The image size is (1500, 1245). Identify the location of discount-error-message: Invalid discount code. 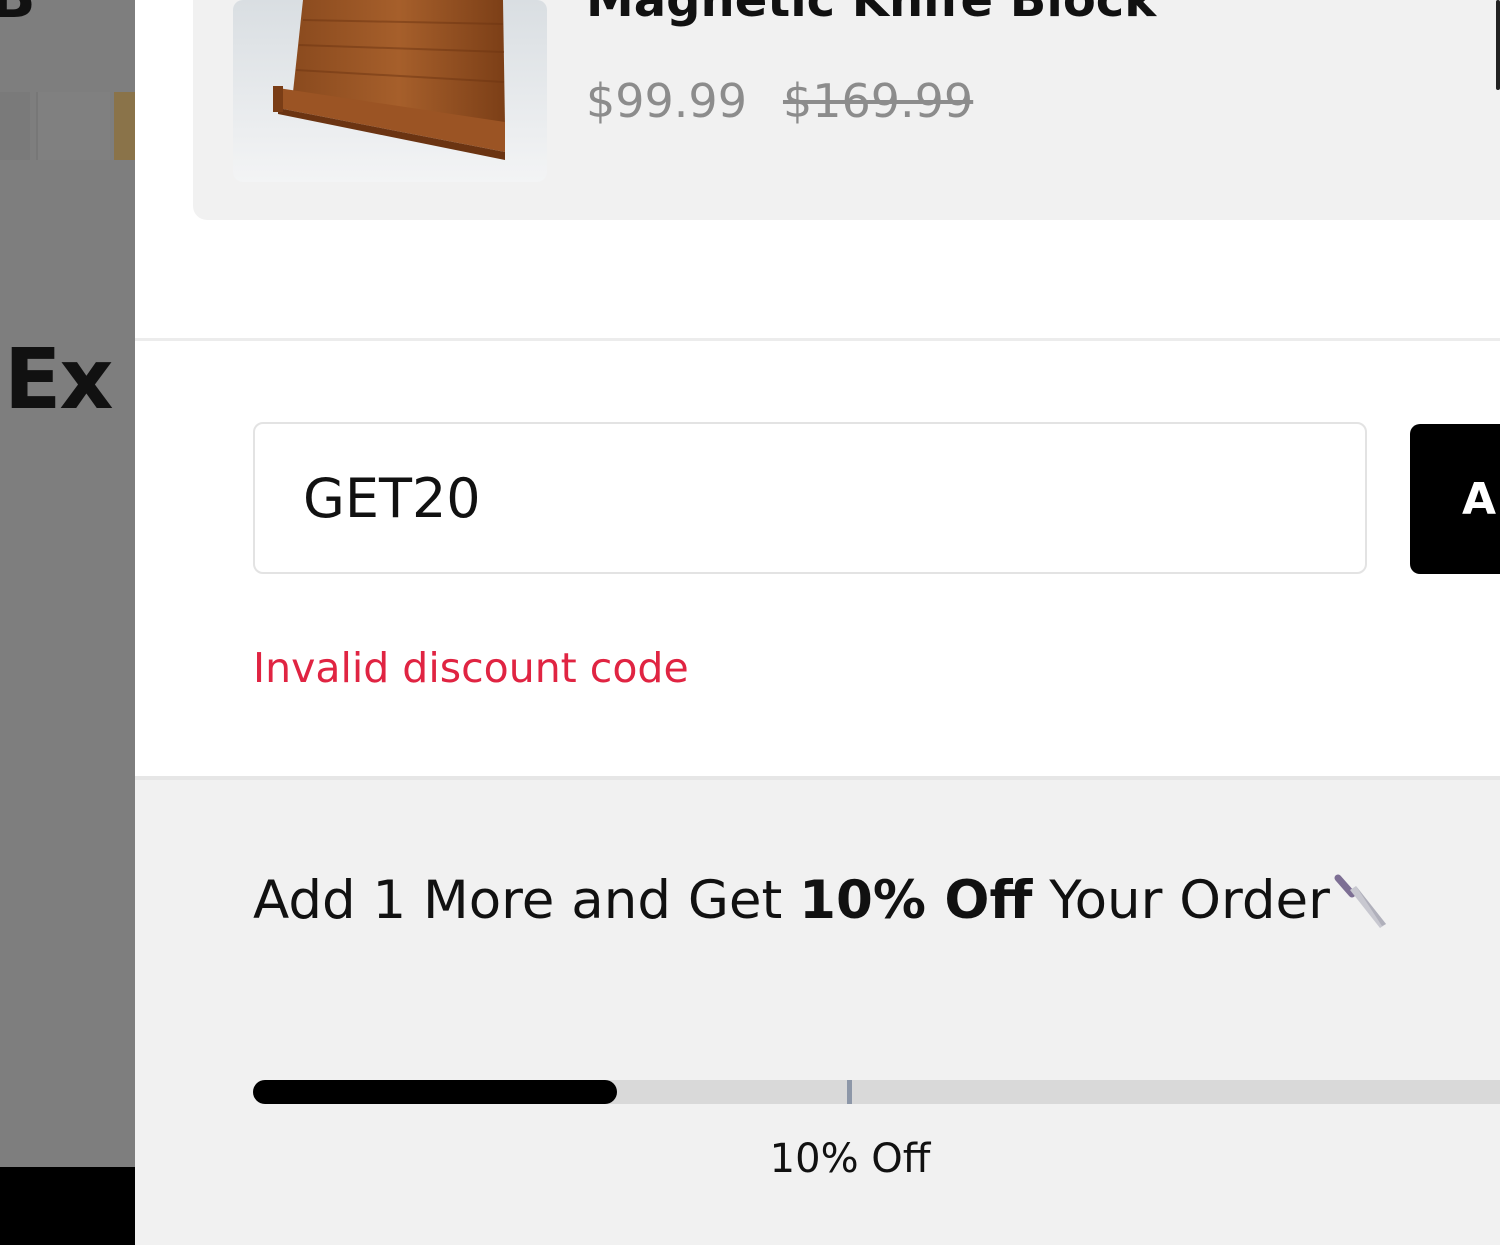
(471, 668).